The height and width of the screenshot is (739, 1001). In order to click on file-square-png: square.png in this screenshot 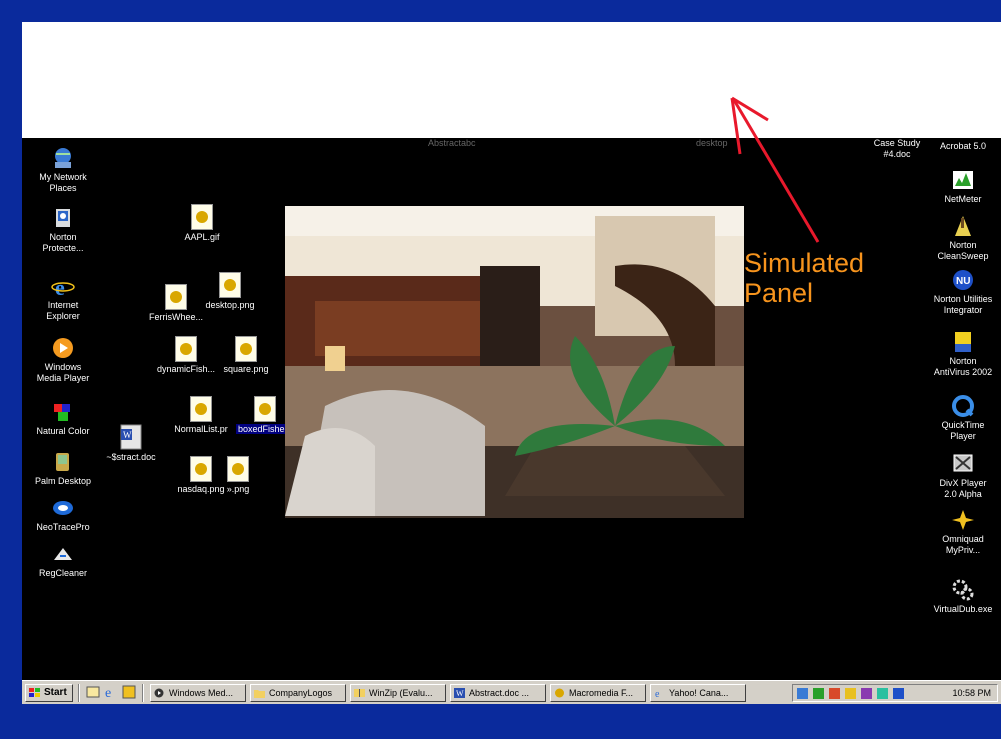, I will do `click(246, 355)`.